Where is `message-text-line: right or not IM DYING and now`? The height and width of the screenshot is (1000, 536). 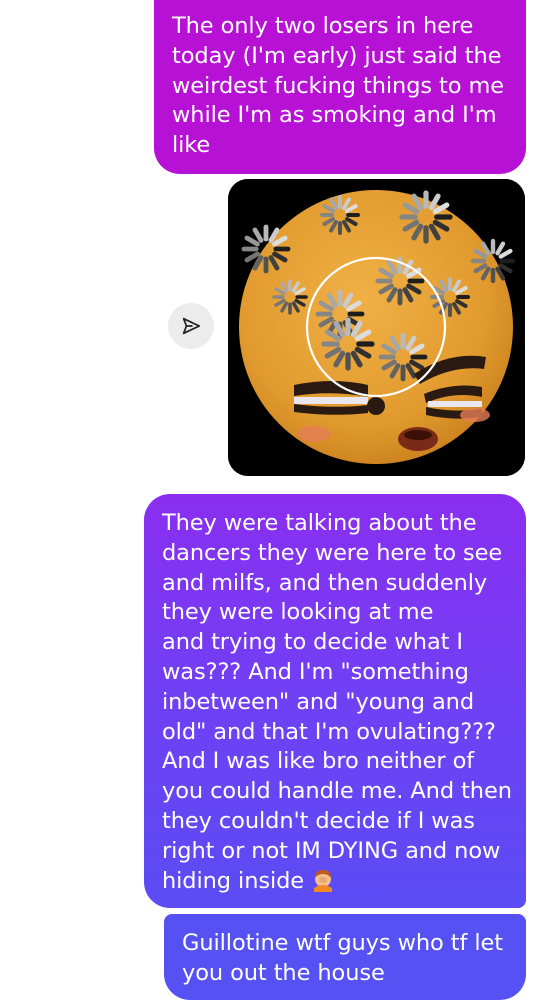 message-text-line: right or not IM DYING and now is located at coordinates (331, 850).